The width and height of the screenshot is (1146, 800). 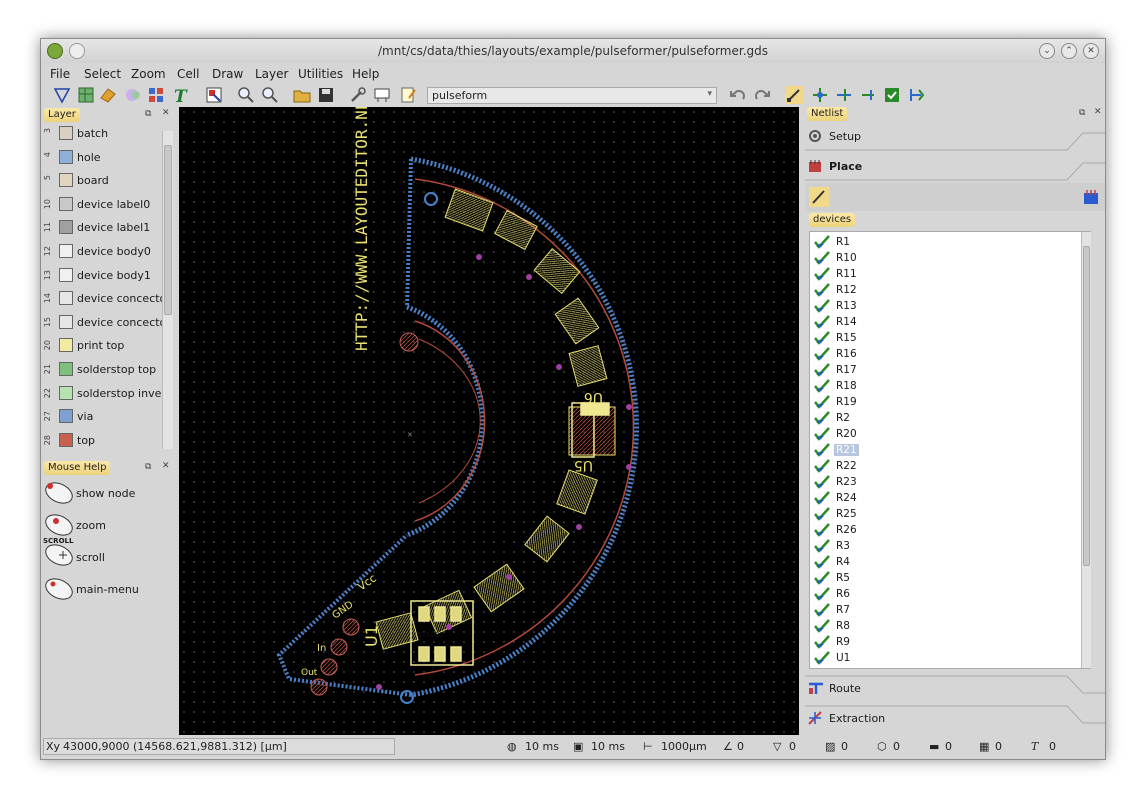 What do you see at coordinates (107, 394) in the screenshot?
I see `layer-row: 22 solderstop invers` at bounding box center [107, 394].